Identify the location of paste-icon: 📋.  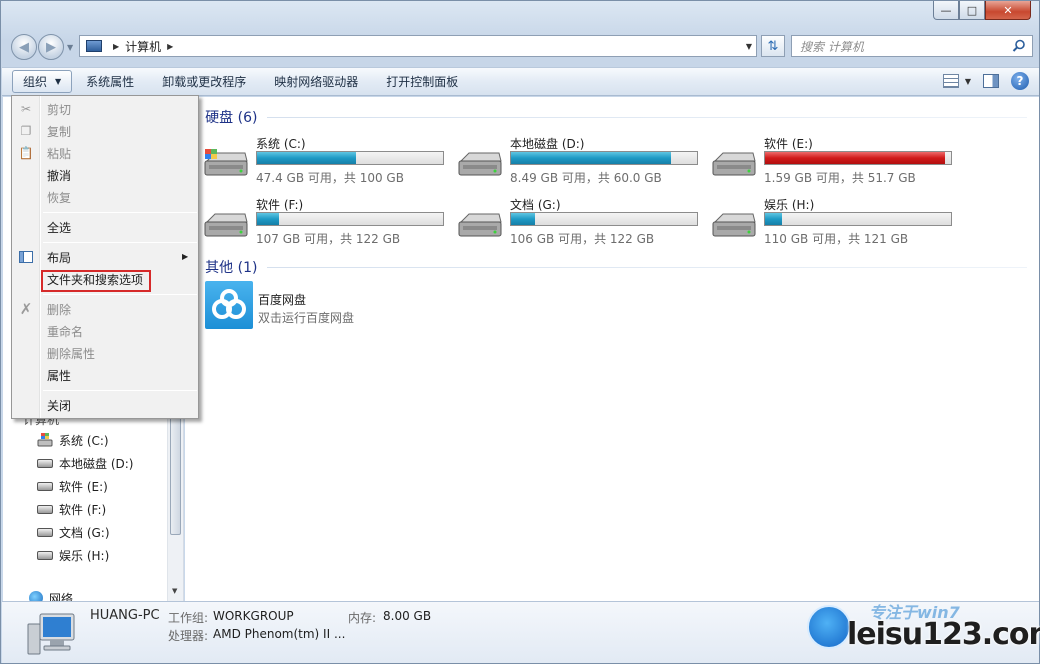
(26, 153).